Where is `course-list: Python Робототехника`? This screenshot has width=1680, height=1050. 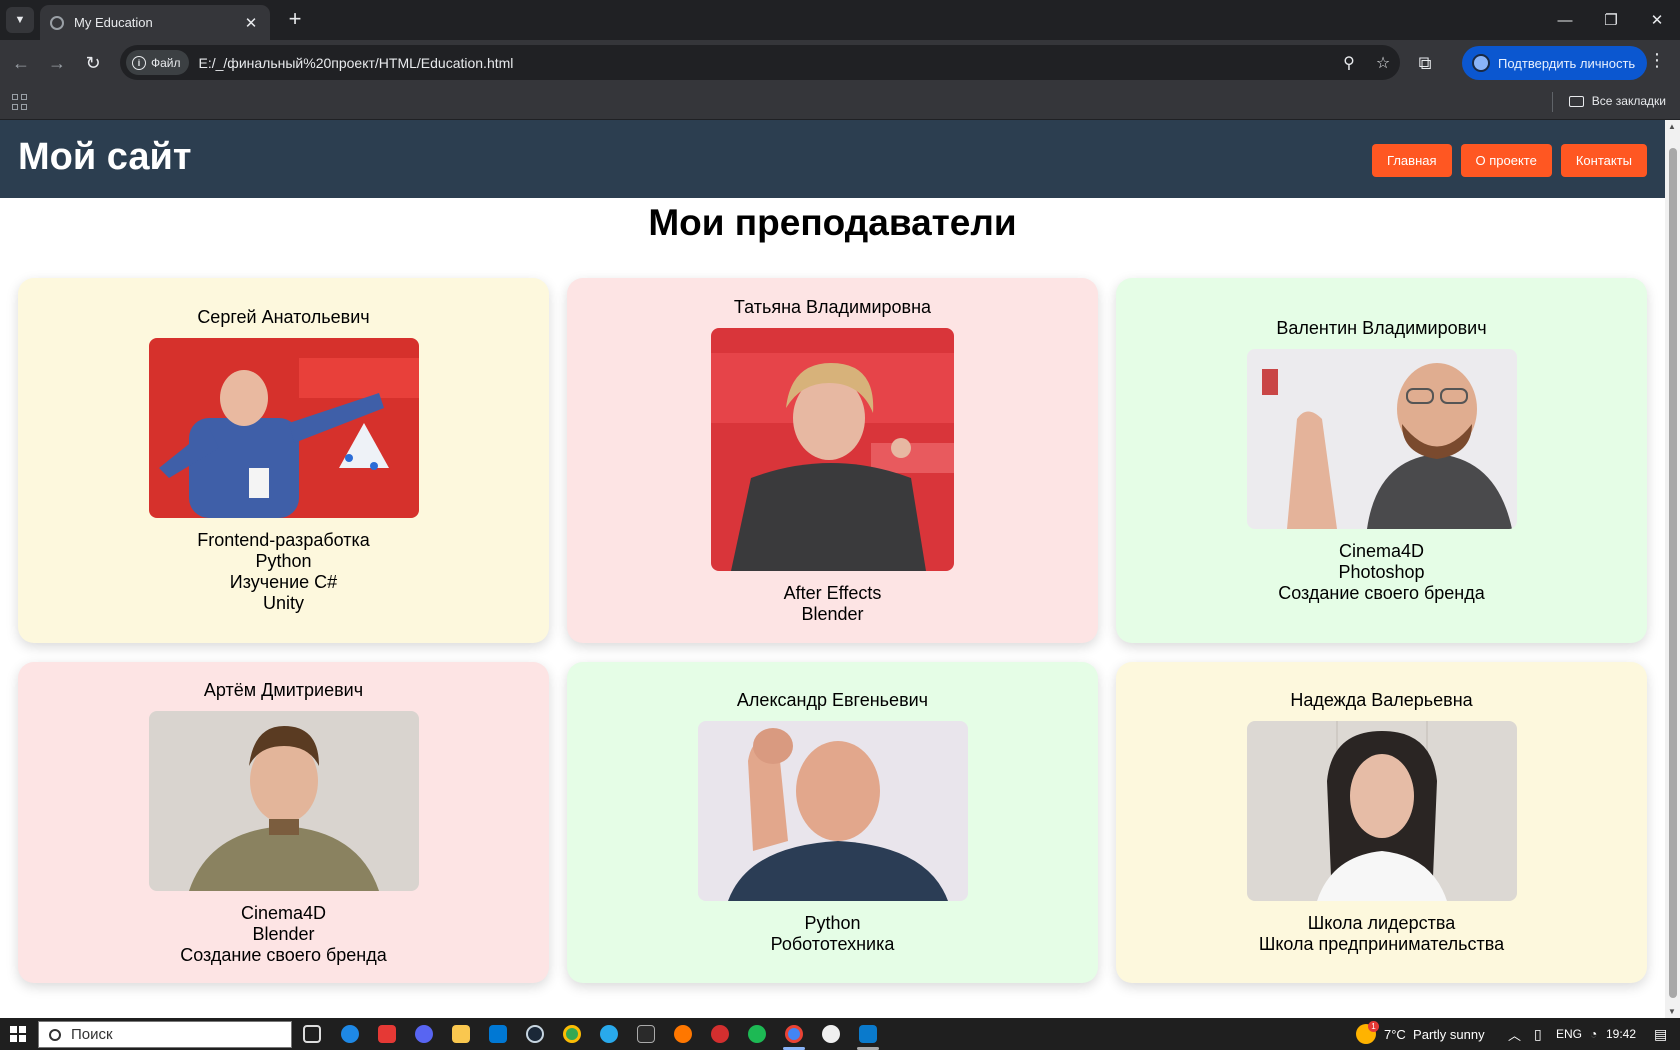 course-list: Python Робототехника is located at coordinates (833, 934).